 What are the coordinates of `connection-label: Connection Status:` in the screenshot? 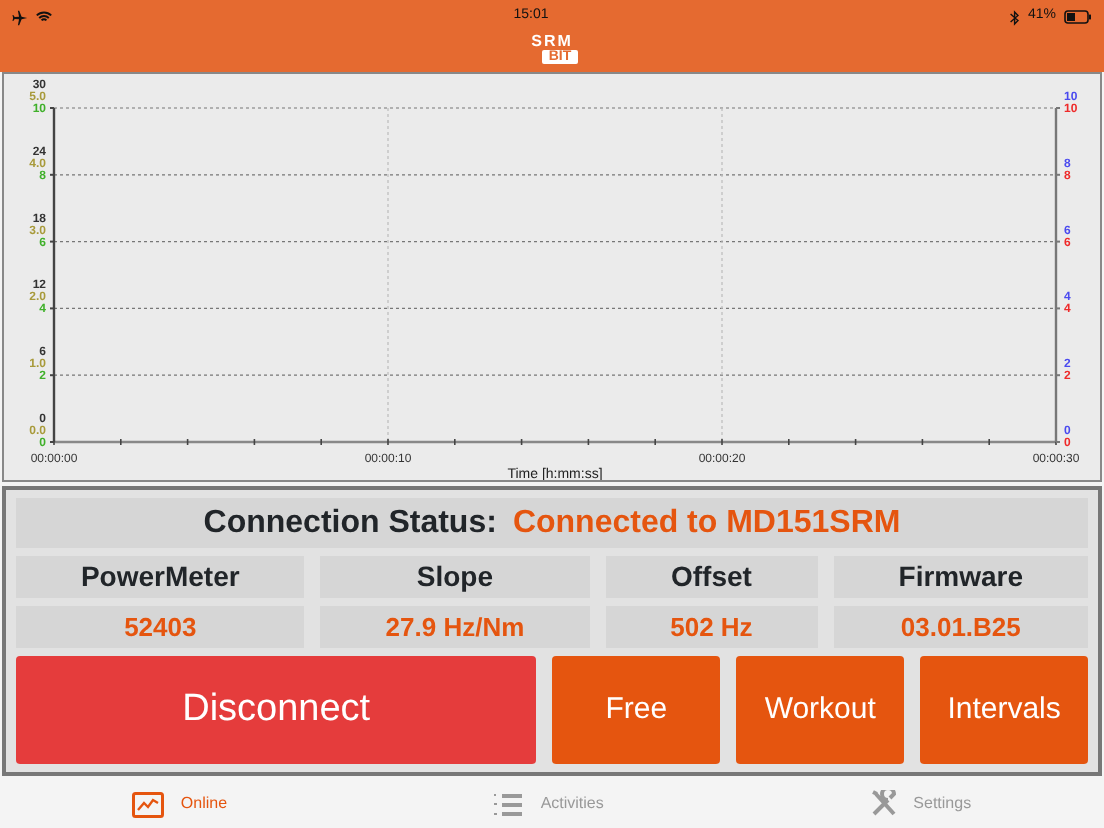 It's located at (350, 523).